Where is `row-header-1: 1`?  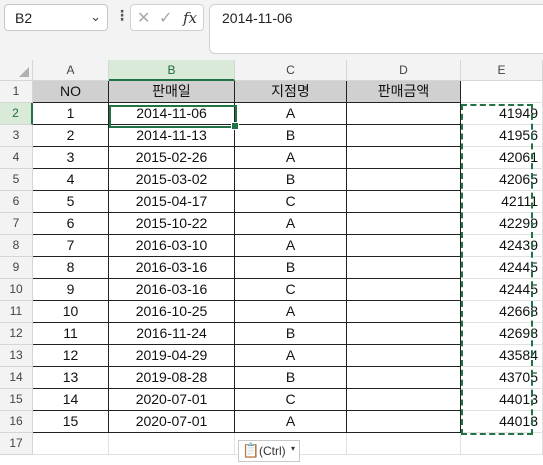 row-header-1: 1 is located at coordinates (16, 92).